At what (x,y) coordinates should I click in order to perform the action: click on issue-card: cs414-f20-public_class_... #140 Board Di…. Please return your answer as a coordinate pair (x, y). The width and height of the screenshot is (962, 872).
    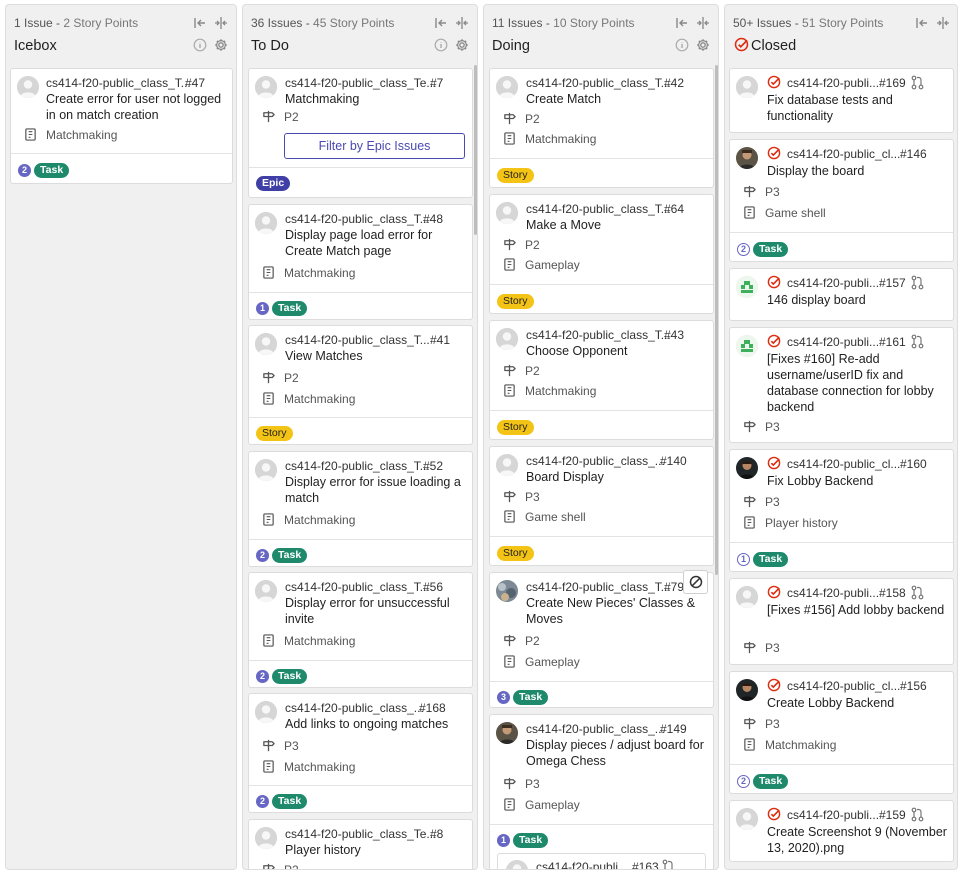
    Looking at the image, I should click on (601, 506).